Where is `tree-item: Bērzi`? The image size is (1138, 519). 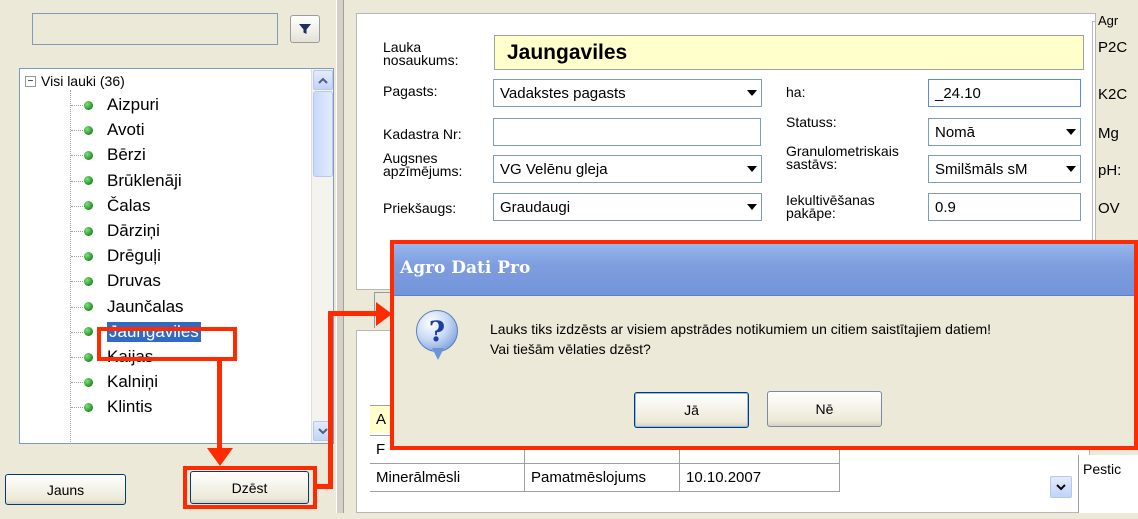
tree-item: Bērzi is located at coordinates (115, 155).